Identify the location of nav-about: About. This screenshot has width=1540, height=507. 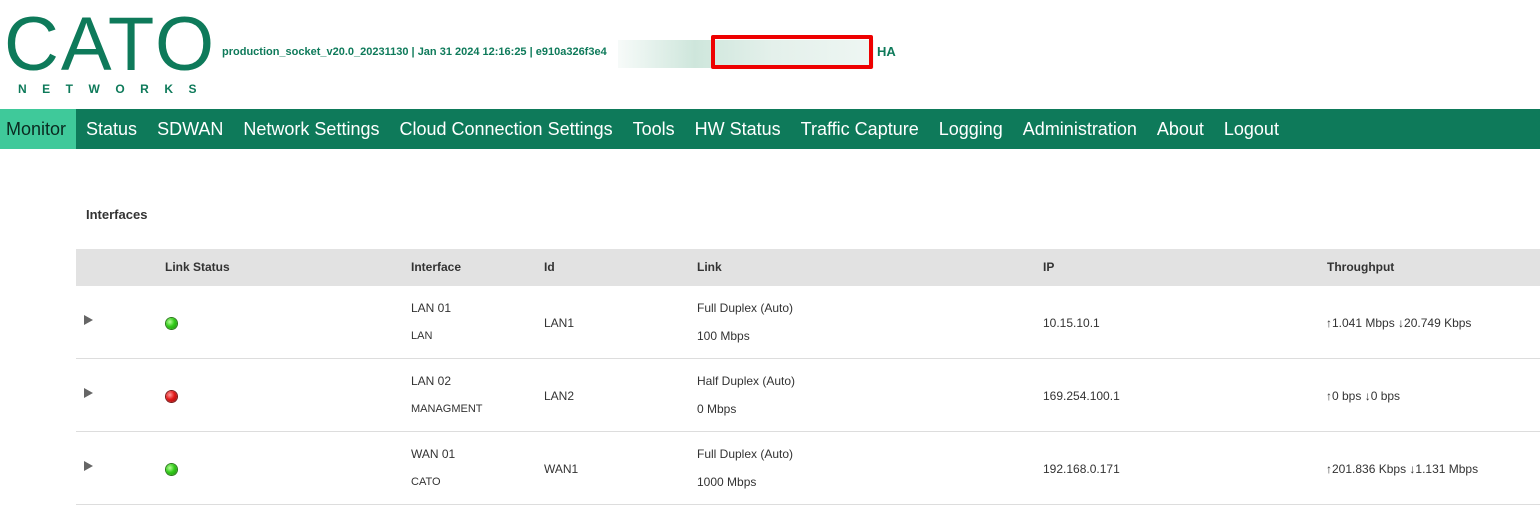
(1180, 129).